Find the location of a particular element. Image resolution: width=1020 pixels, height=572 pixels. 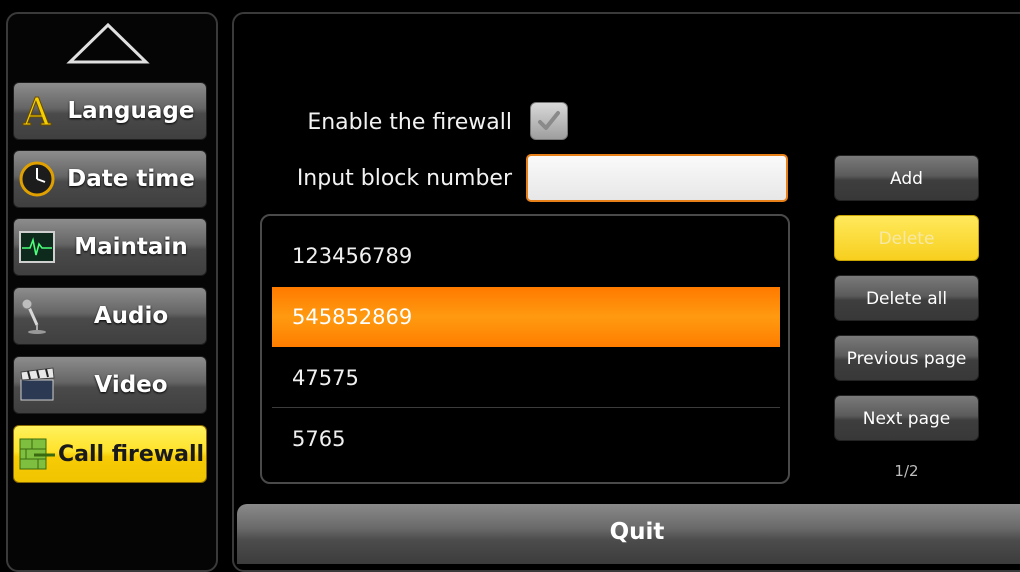

sidebar-item-label: Language is located at coordinates (131, 111).